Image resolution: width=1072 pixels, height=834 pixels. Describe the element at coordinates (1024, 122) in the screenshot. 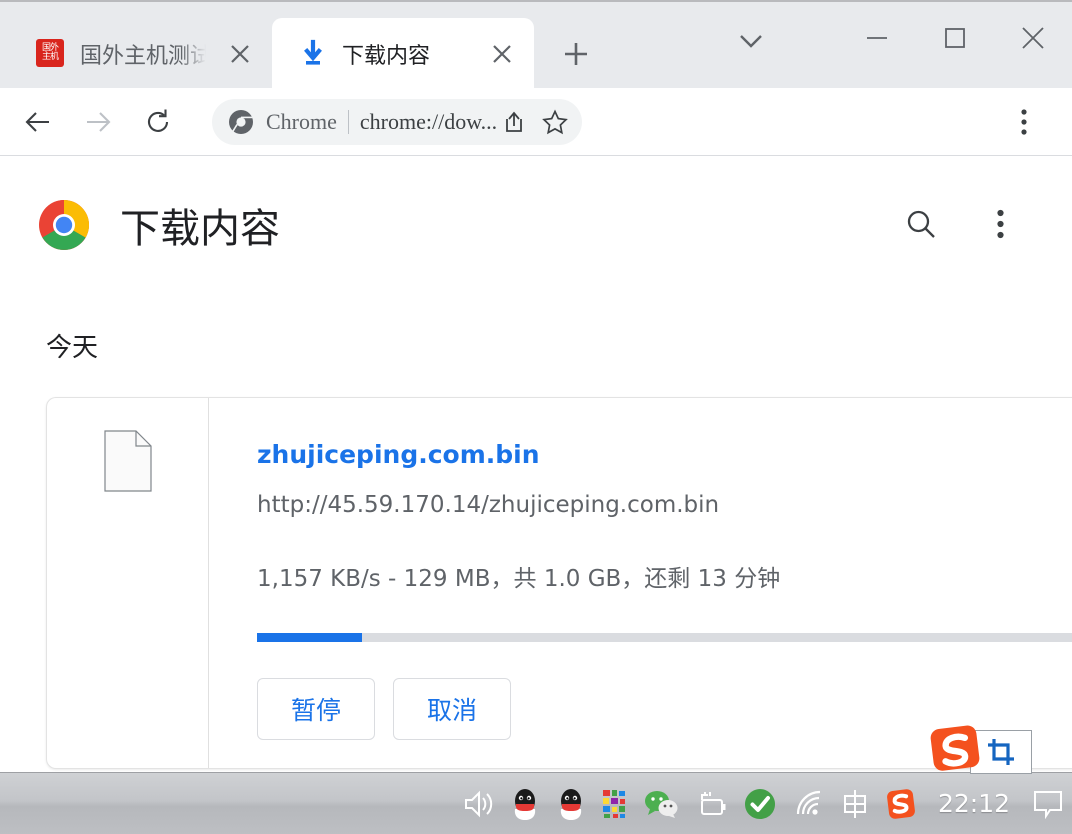

I see `browser-menu-three-dots-vertical-icon` at that location.